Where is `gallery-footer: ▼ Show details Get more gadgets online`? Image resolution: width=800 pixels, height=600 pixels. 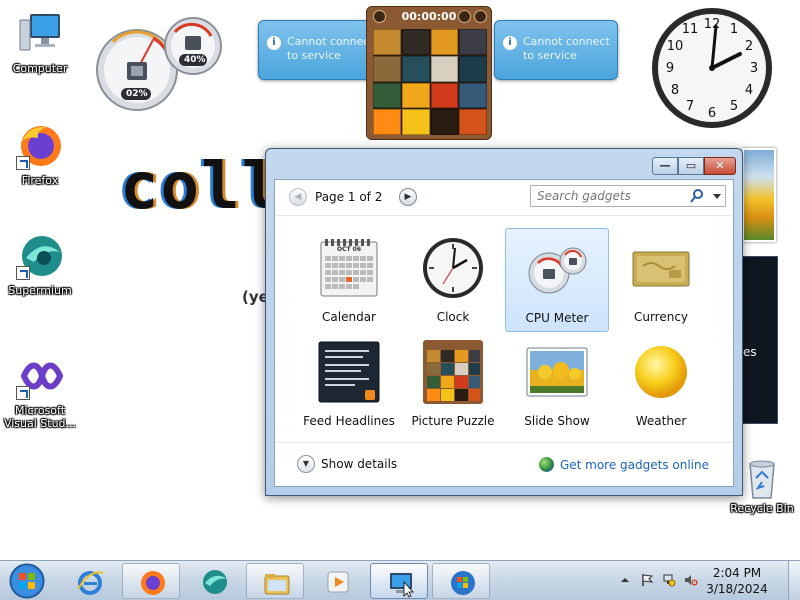 gallery-footer: ▼ Show details Get more gadgets online is located at coordinates (504, 464).